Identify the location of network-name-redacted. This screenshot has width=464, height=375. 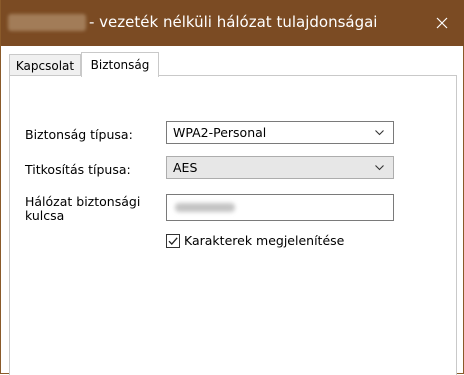
(47, 22).